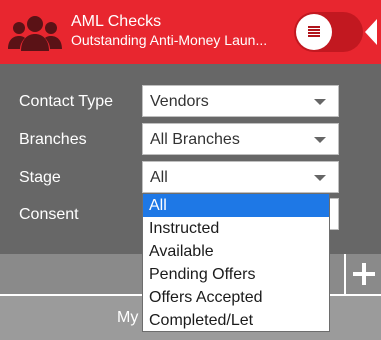  I want to click on contact-type-select: Vendors, so click(240, 101).